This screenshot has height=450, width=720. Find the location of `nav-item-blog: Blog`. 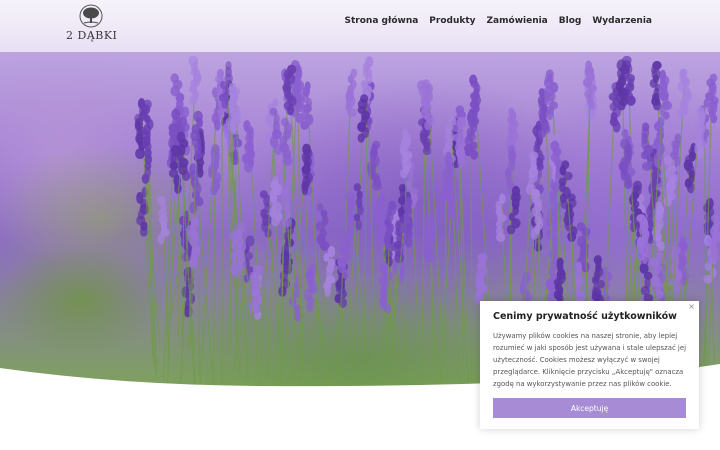

nav-item-blog: Blog is located at coordinates (570, 21).